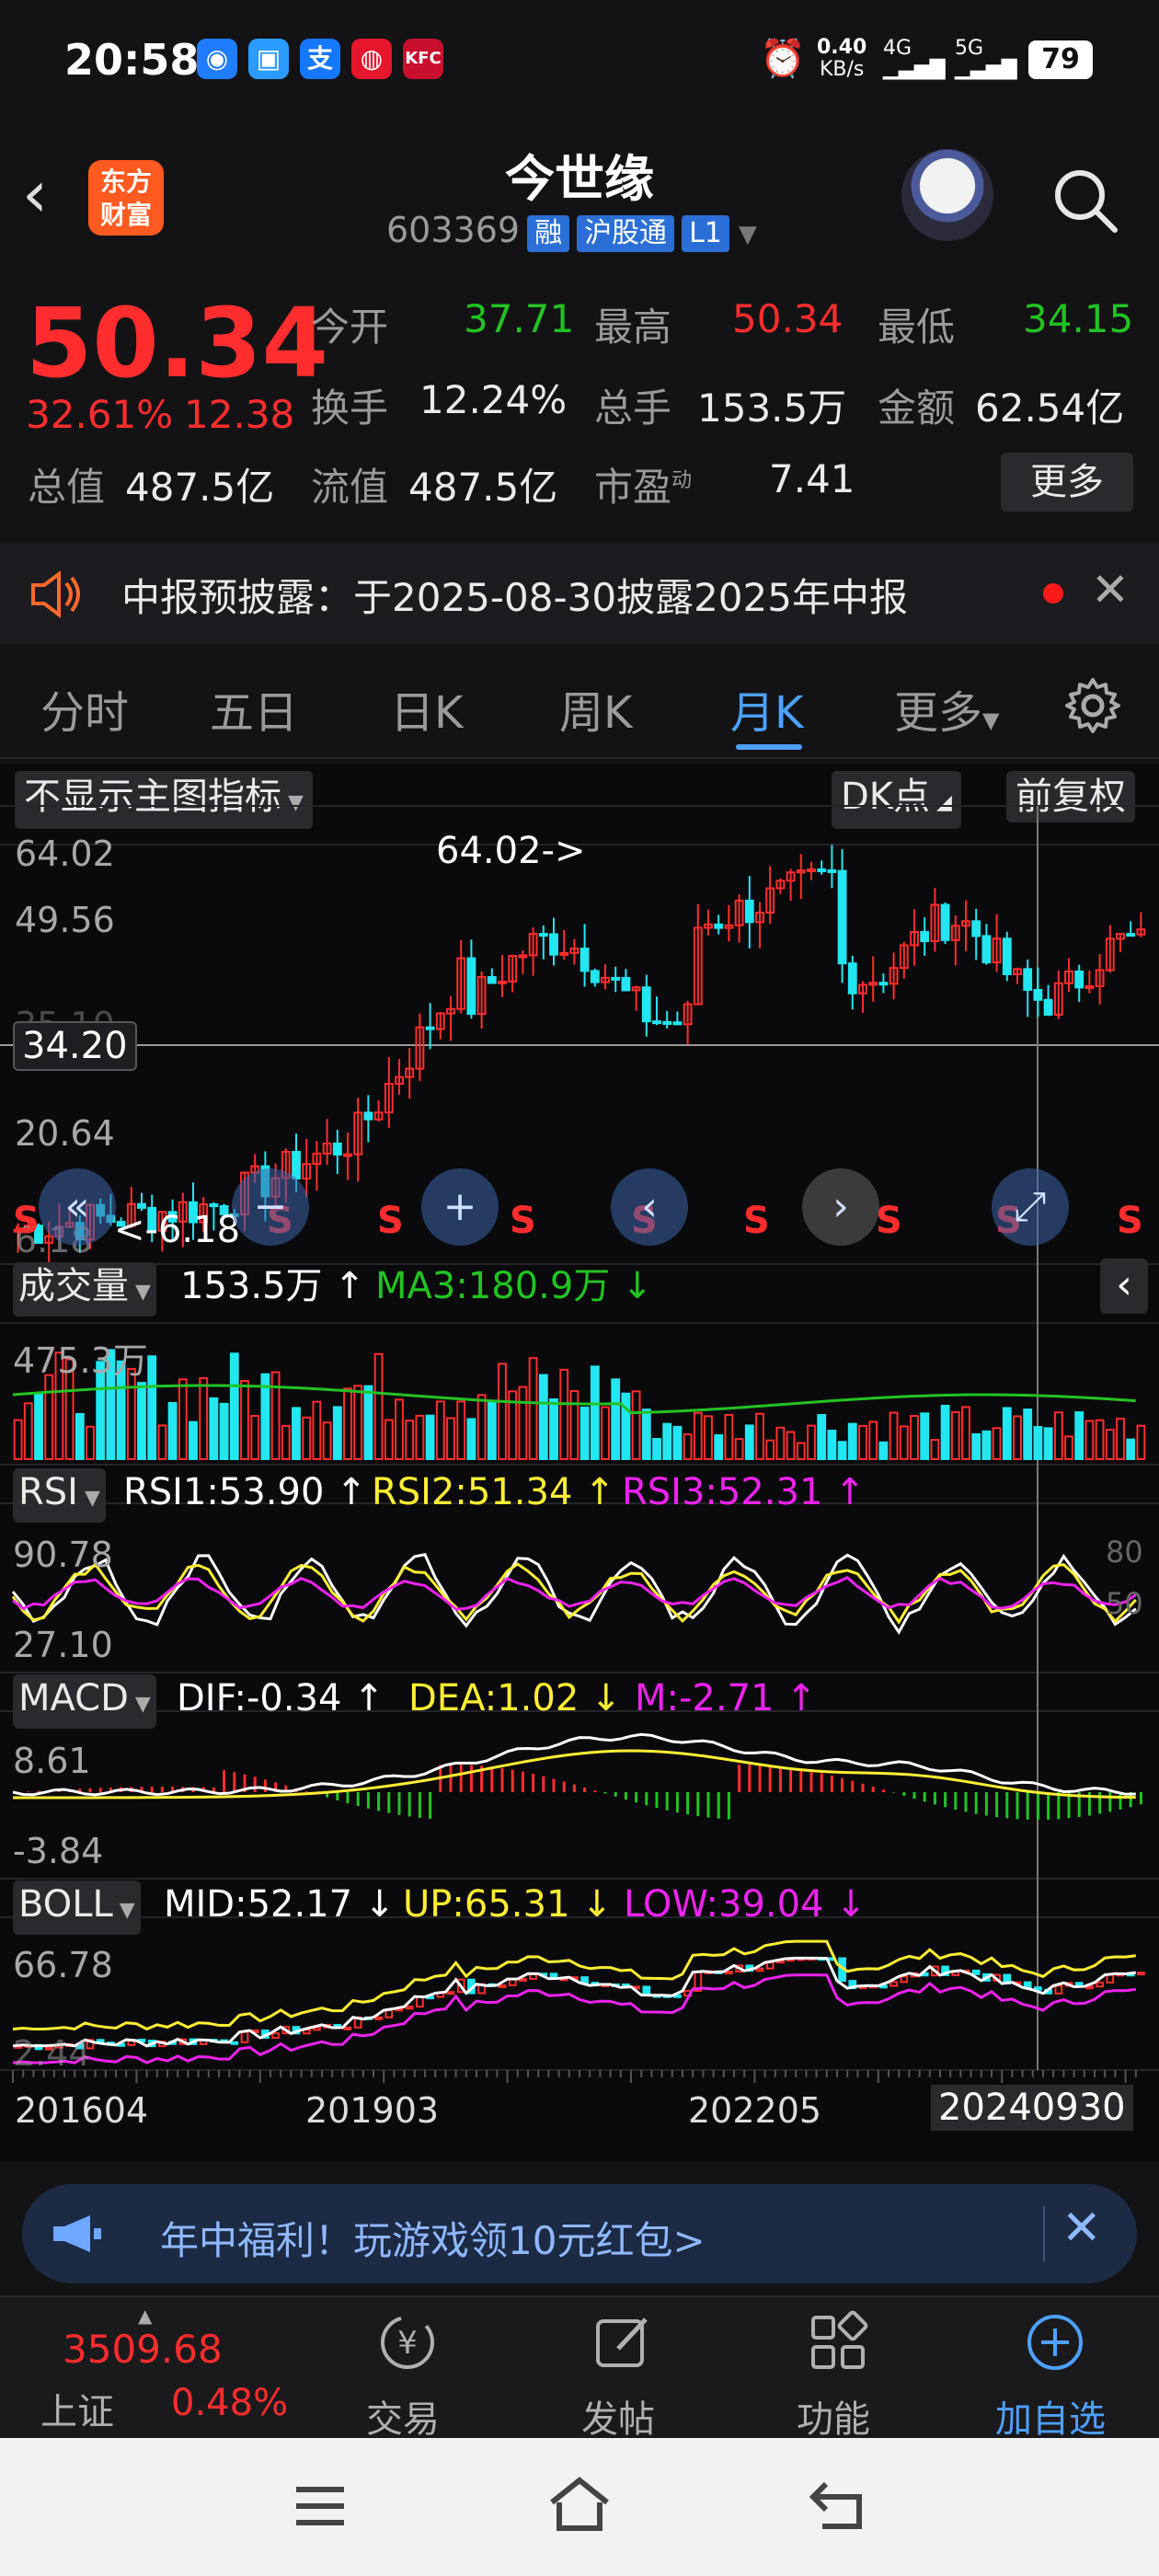  Describe the element at coordinates (1085, 200) in the screenshot. I see `search-icon` at that location.